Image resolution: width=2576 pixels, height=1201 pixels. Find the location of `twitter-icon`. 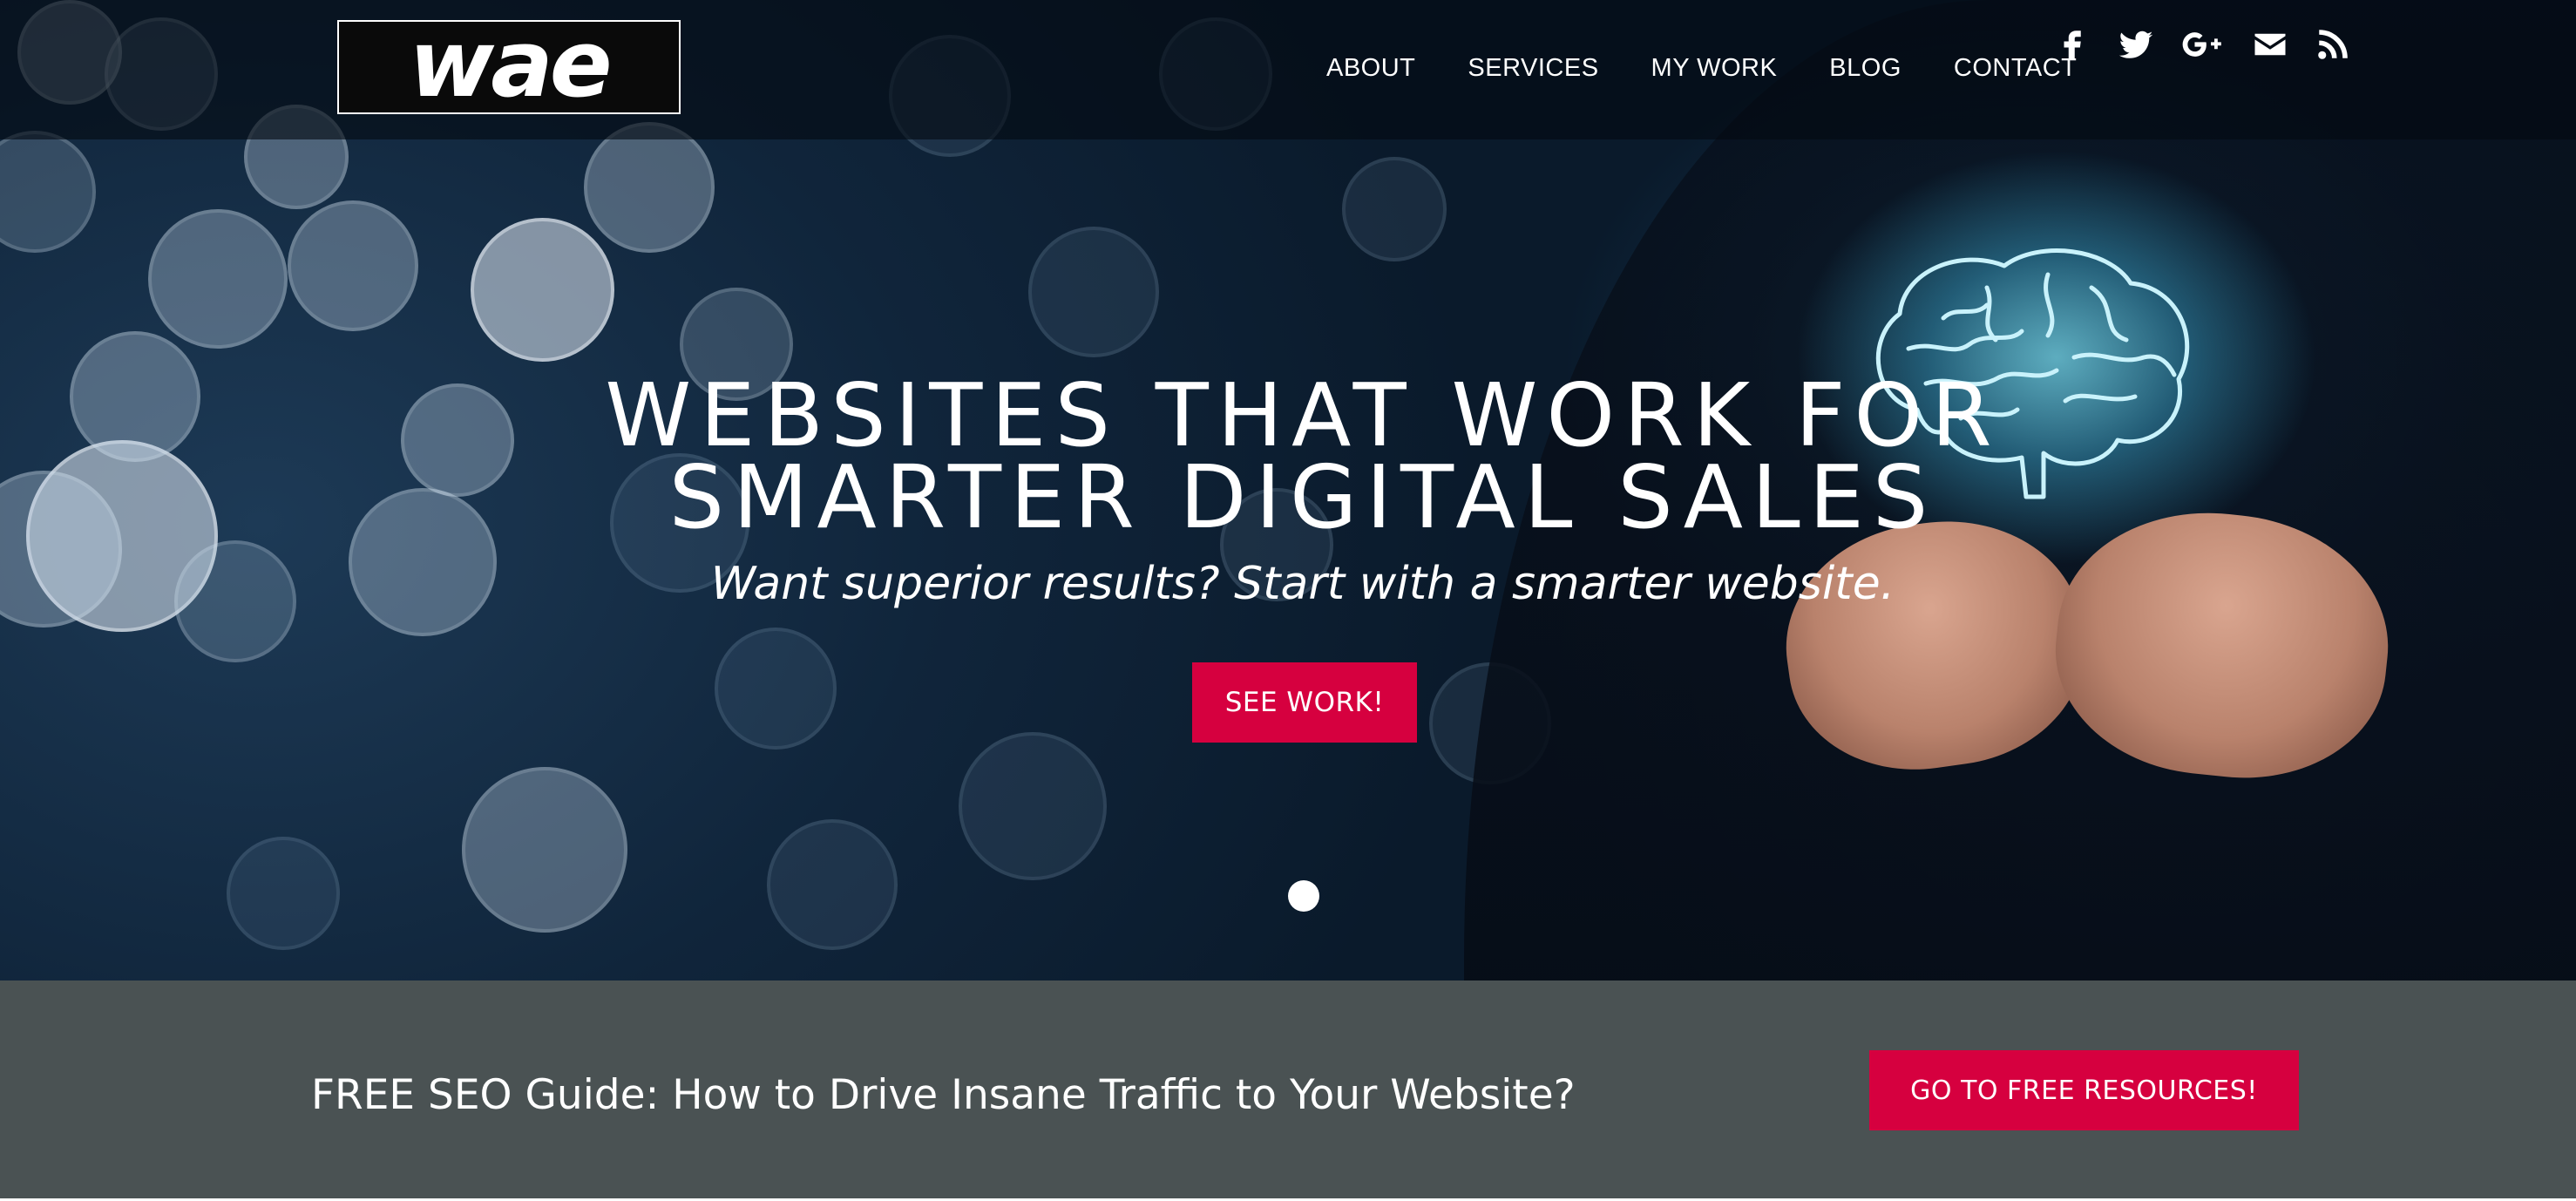

twitter-icon is located at coordinates (2136, 44).